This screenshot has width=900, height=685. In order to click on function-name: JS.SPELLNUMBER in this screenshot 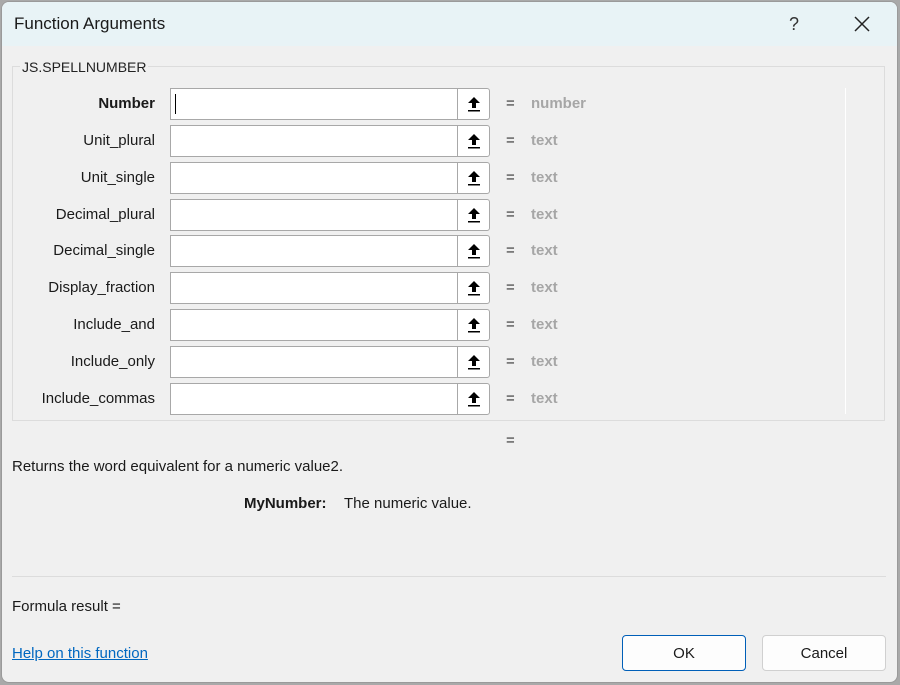, I will do `click(84, 67)`.